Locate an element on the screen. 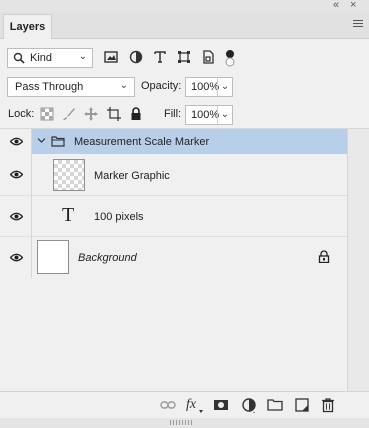 This screenshot has width=369, height=428. hamburger-menu-icon is located at coordinates (358, 24).